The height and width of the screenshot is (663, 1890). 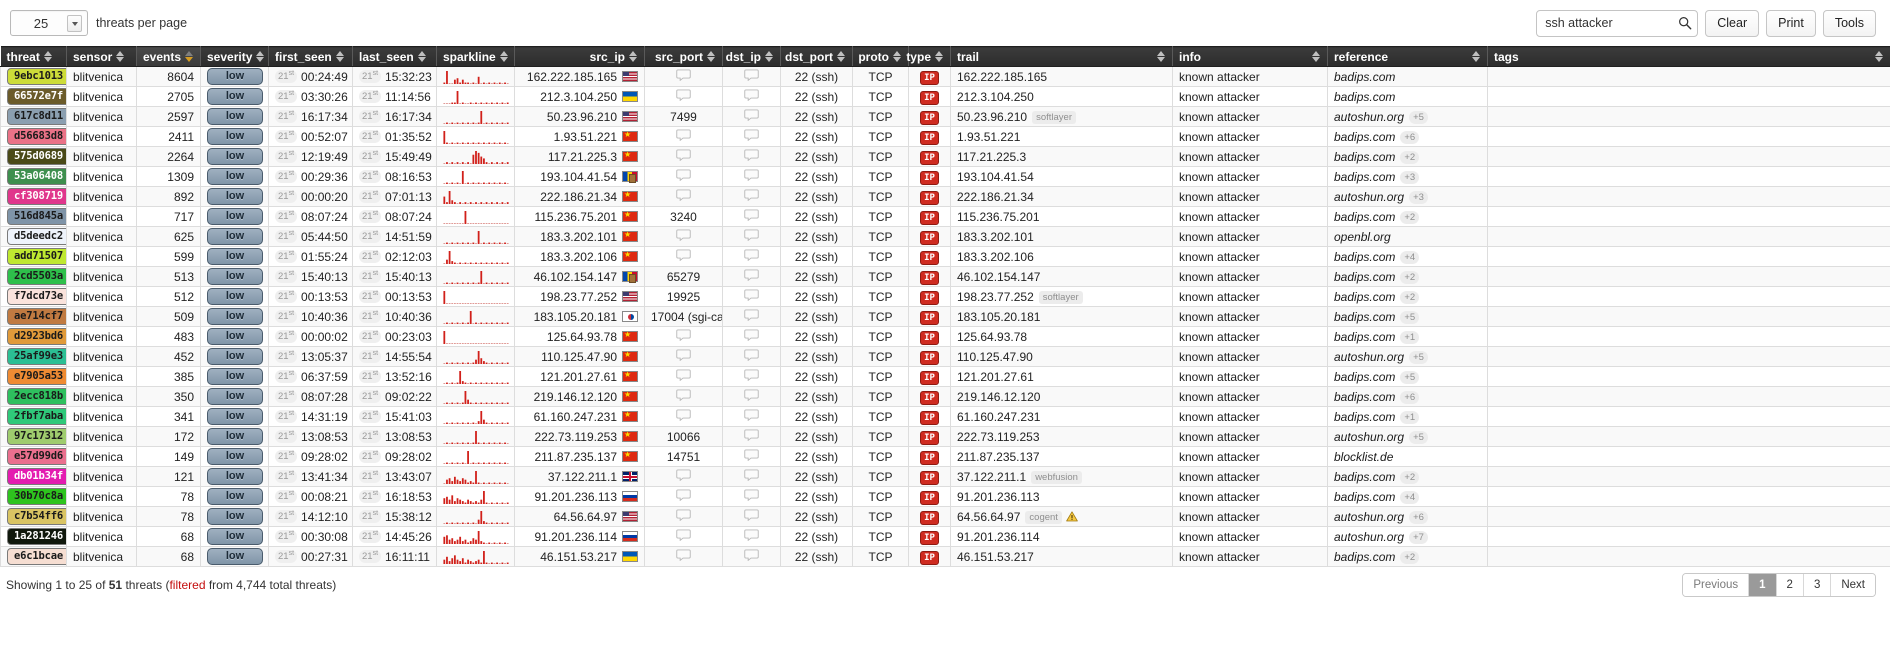 I want to click on column-header-info: info, so click(x=1250, y=56).